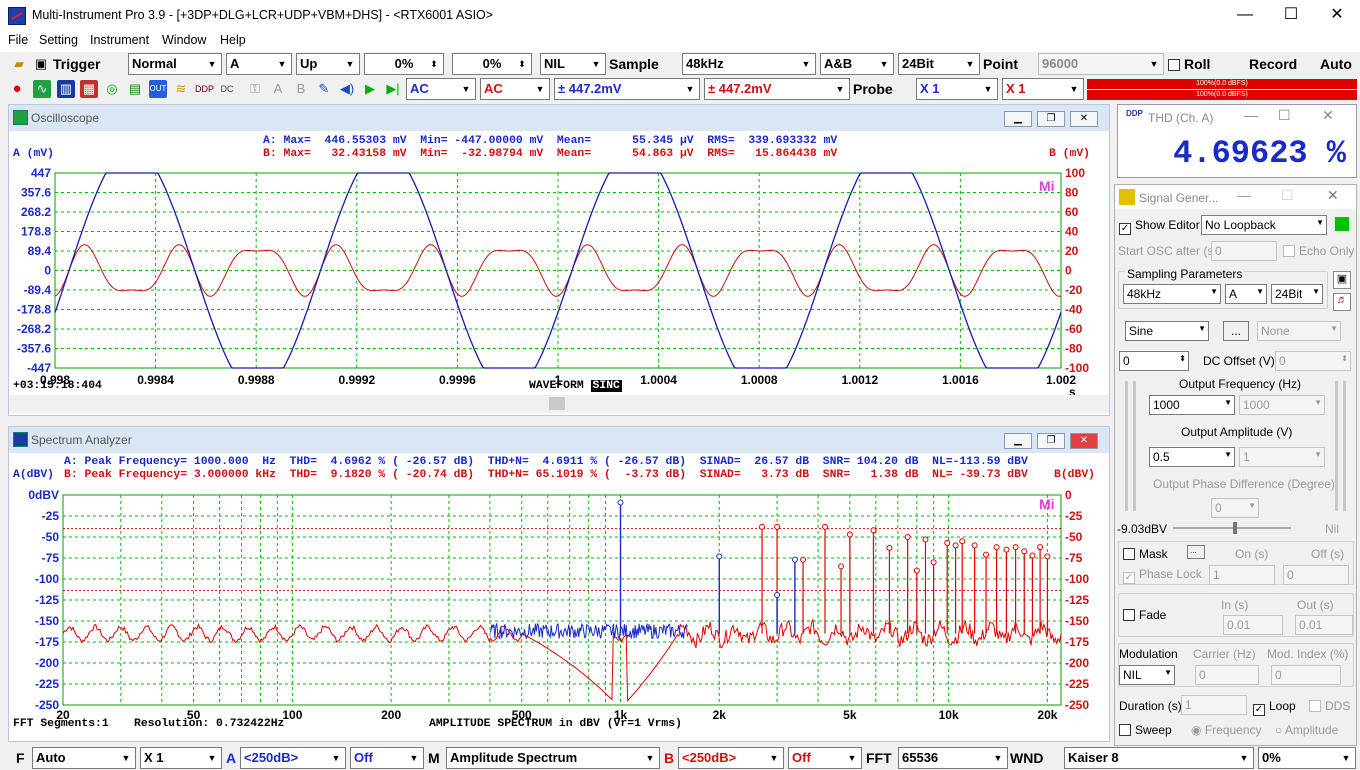  Describe the element at coordinates (19, 64) in the screenshot. I see `open-folder-icon: ▰` at that location.